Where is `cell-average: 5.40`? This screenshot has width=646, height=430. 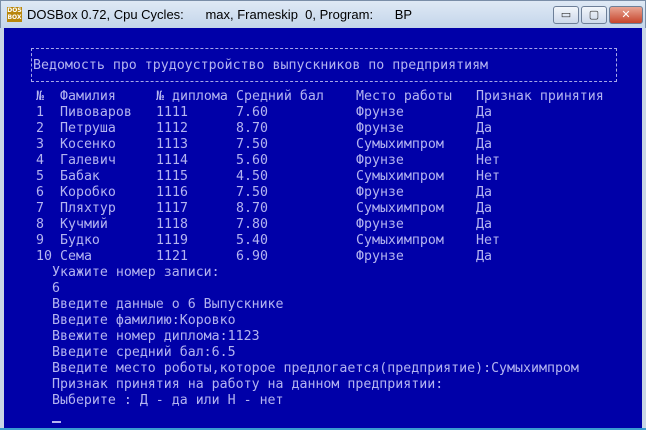
cell-average: 5.40 is located at coordinates (252, 240).